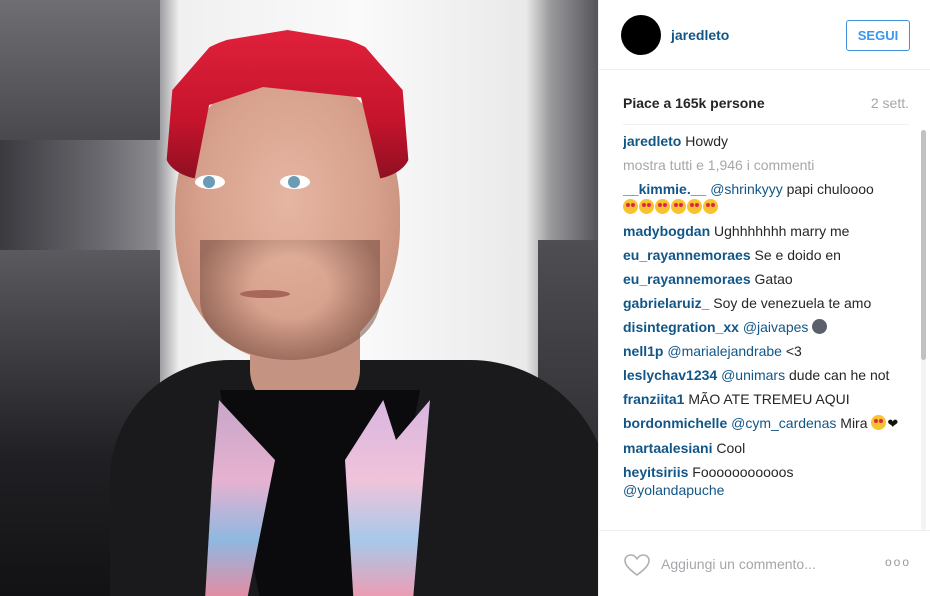 The width and height of the screenshot is (930, 596). I want to click on caption-username: jaredleto, so click(652, 141).